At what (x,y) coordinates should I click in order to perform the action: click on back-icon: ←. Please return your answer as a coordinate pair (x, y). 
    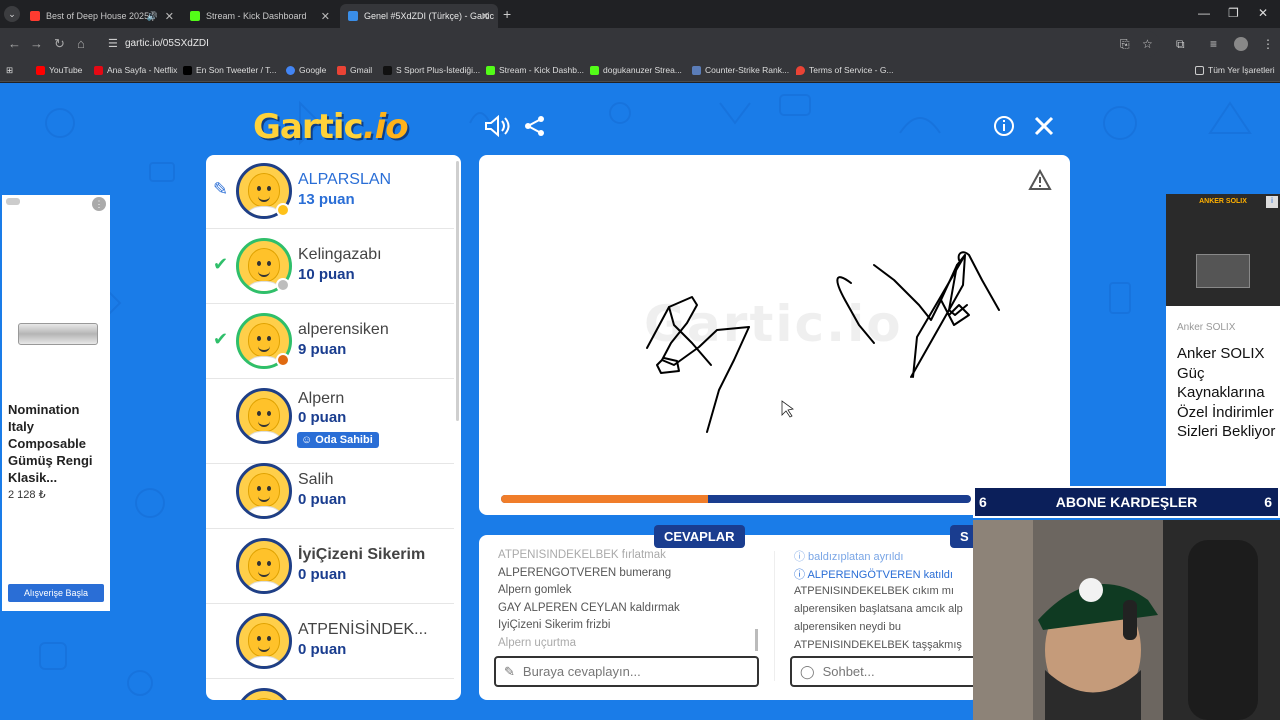
    Looking at the image, I should click on (14, 43).